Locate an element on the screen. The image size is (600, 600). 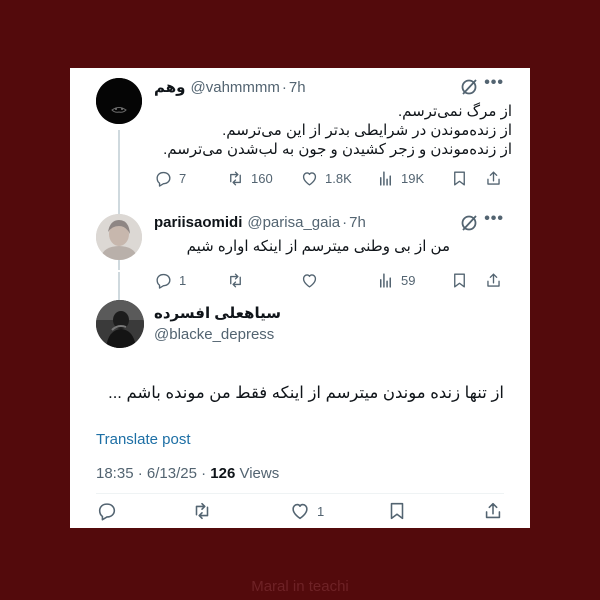
user-handle: @parisa_gaia is located at coordinates (293, 222).